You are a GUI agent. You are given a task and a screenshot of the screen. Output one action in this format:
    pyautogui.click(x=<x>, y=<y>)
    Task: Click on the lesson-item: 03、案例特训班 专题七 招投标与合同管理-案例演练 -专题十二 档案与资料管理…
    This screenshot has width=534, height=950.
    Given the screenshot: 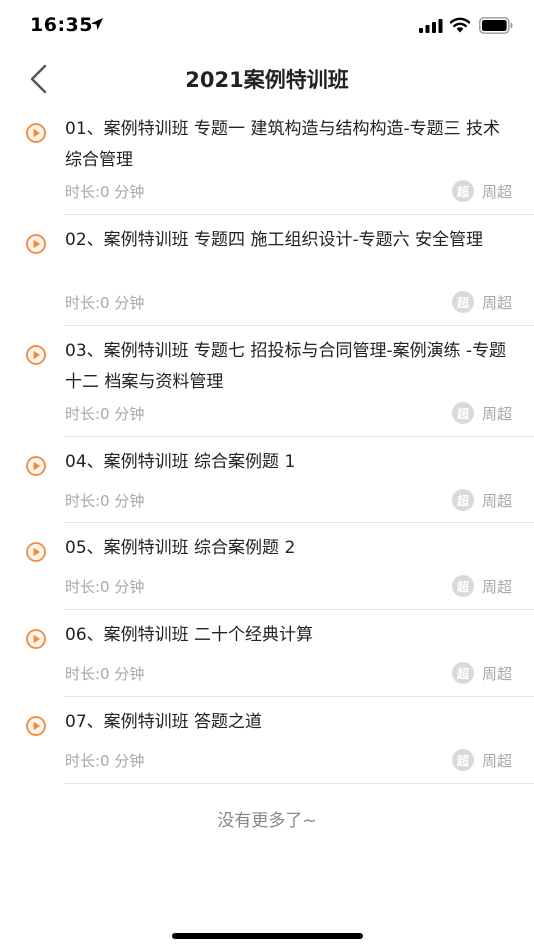 What is the action you would take?
    pyautogui.click(x=267, y=381)
    